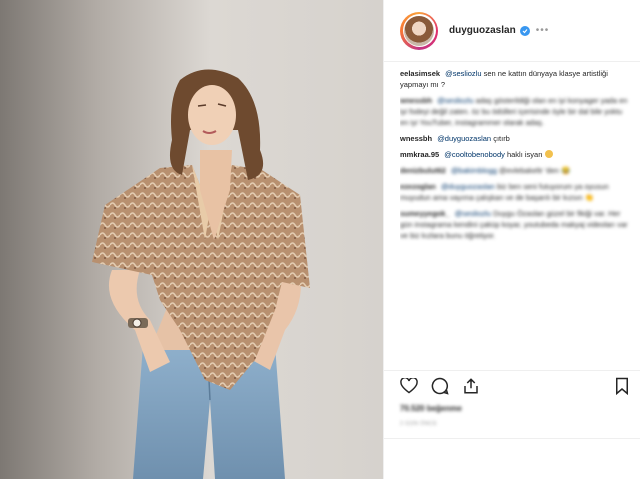 This screenshot has height=479, width=640. What do you see at coordinates (622, 386) in the screenshot?
I see `bookmark-icon` at bounding box center [622, 386].